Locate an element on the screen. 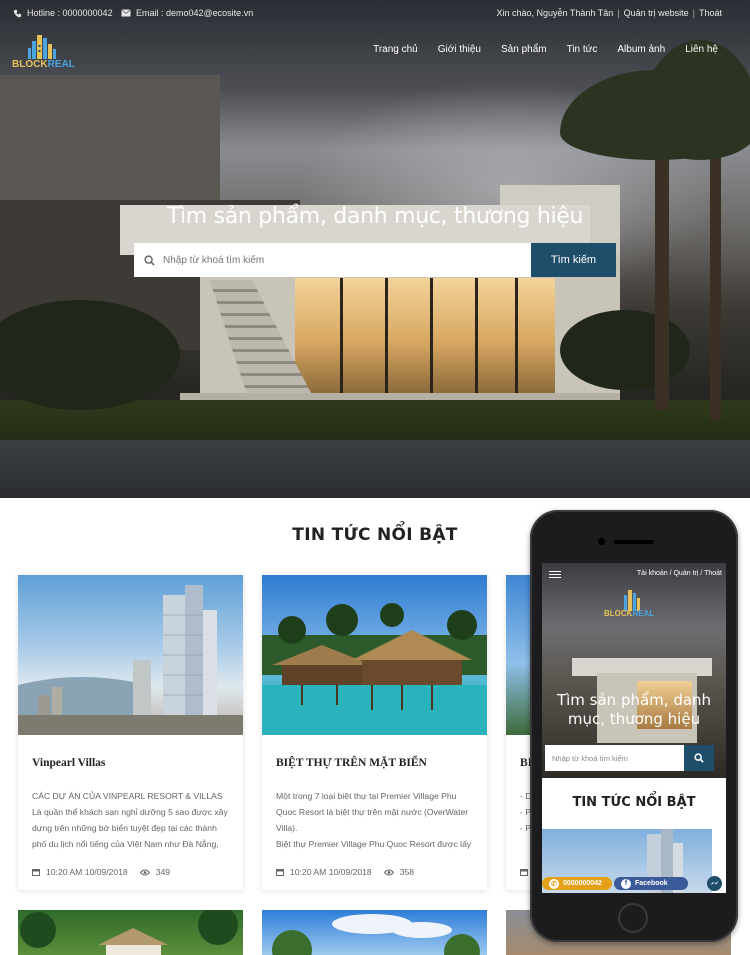 The image size is (750, 955). mobile-hero-title: Tìm sản phẩm, danh mục, thương hiệu is located at coordinates (634, 709).